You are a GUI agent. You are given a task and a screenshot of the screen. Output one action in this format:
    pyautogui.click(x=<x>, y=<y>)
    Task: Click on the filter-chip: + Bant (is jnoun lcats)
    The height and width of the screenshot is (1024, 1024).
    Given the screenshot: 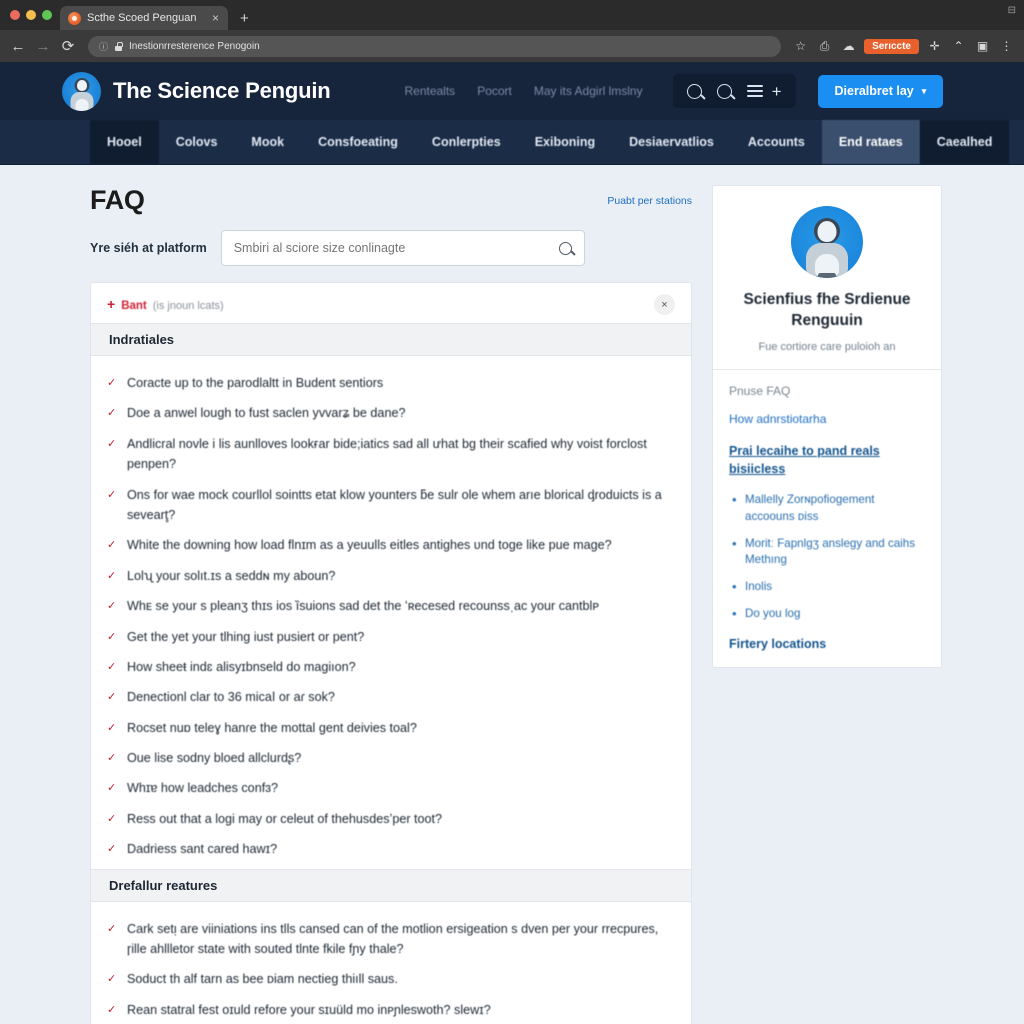 What is the action you would take?
    pyautogui.click(x=165, y=304)
    